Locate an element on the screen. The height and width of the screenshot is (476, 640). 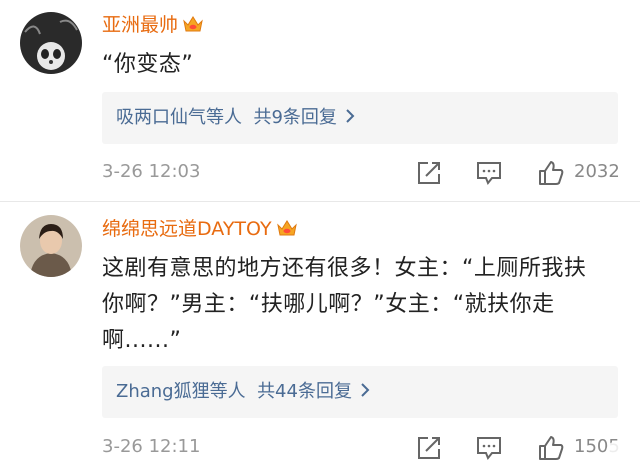
username-text: 亚洲最帅 is located at coordinates (140, 25).